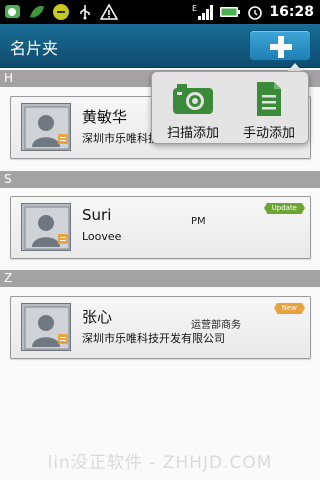  I want to click on status-bar: E 16:28, so click(160, 12).